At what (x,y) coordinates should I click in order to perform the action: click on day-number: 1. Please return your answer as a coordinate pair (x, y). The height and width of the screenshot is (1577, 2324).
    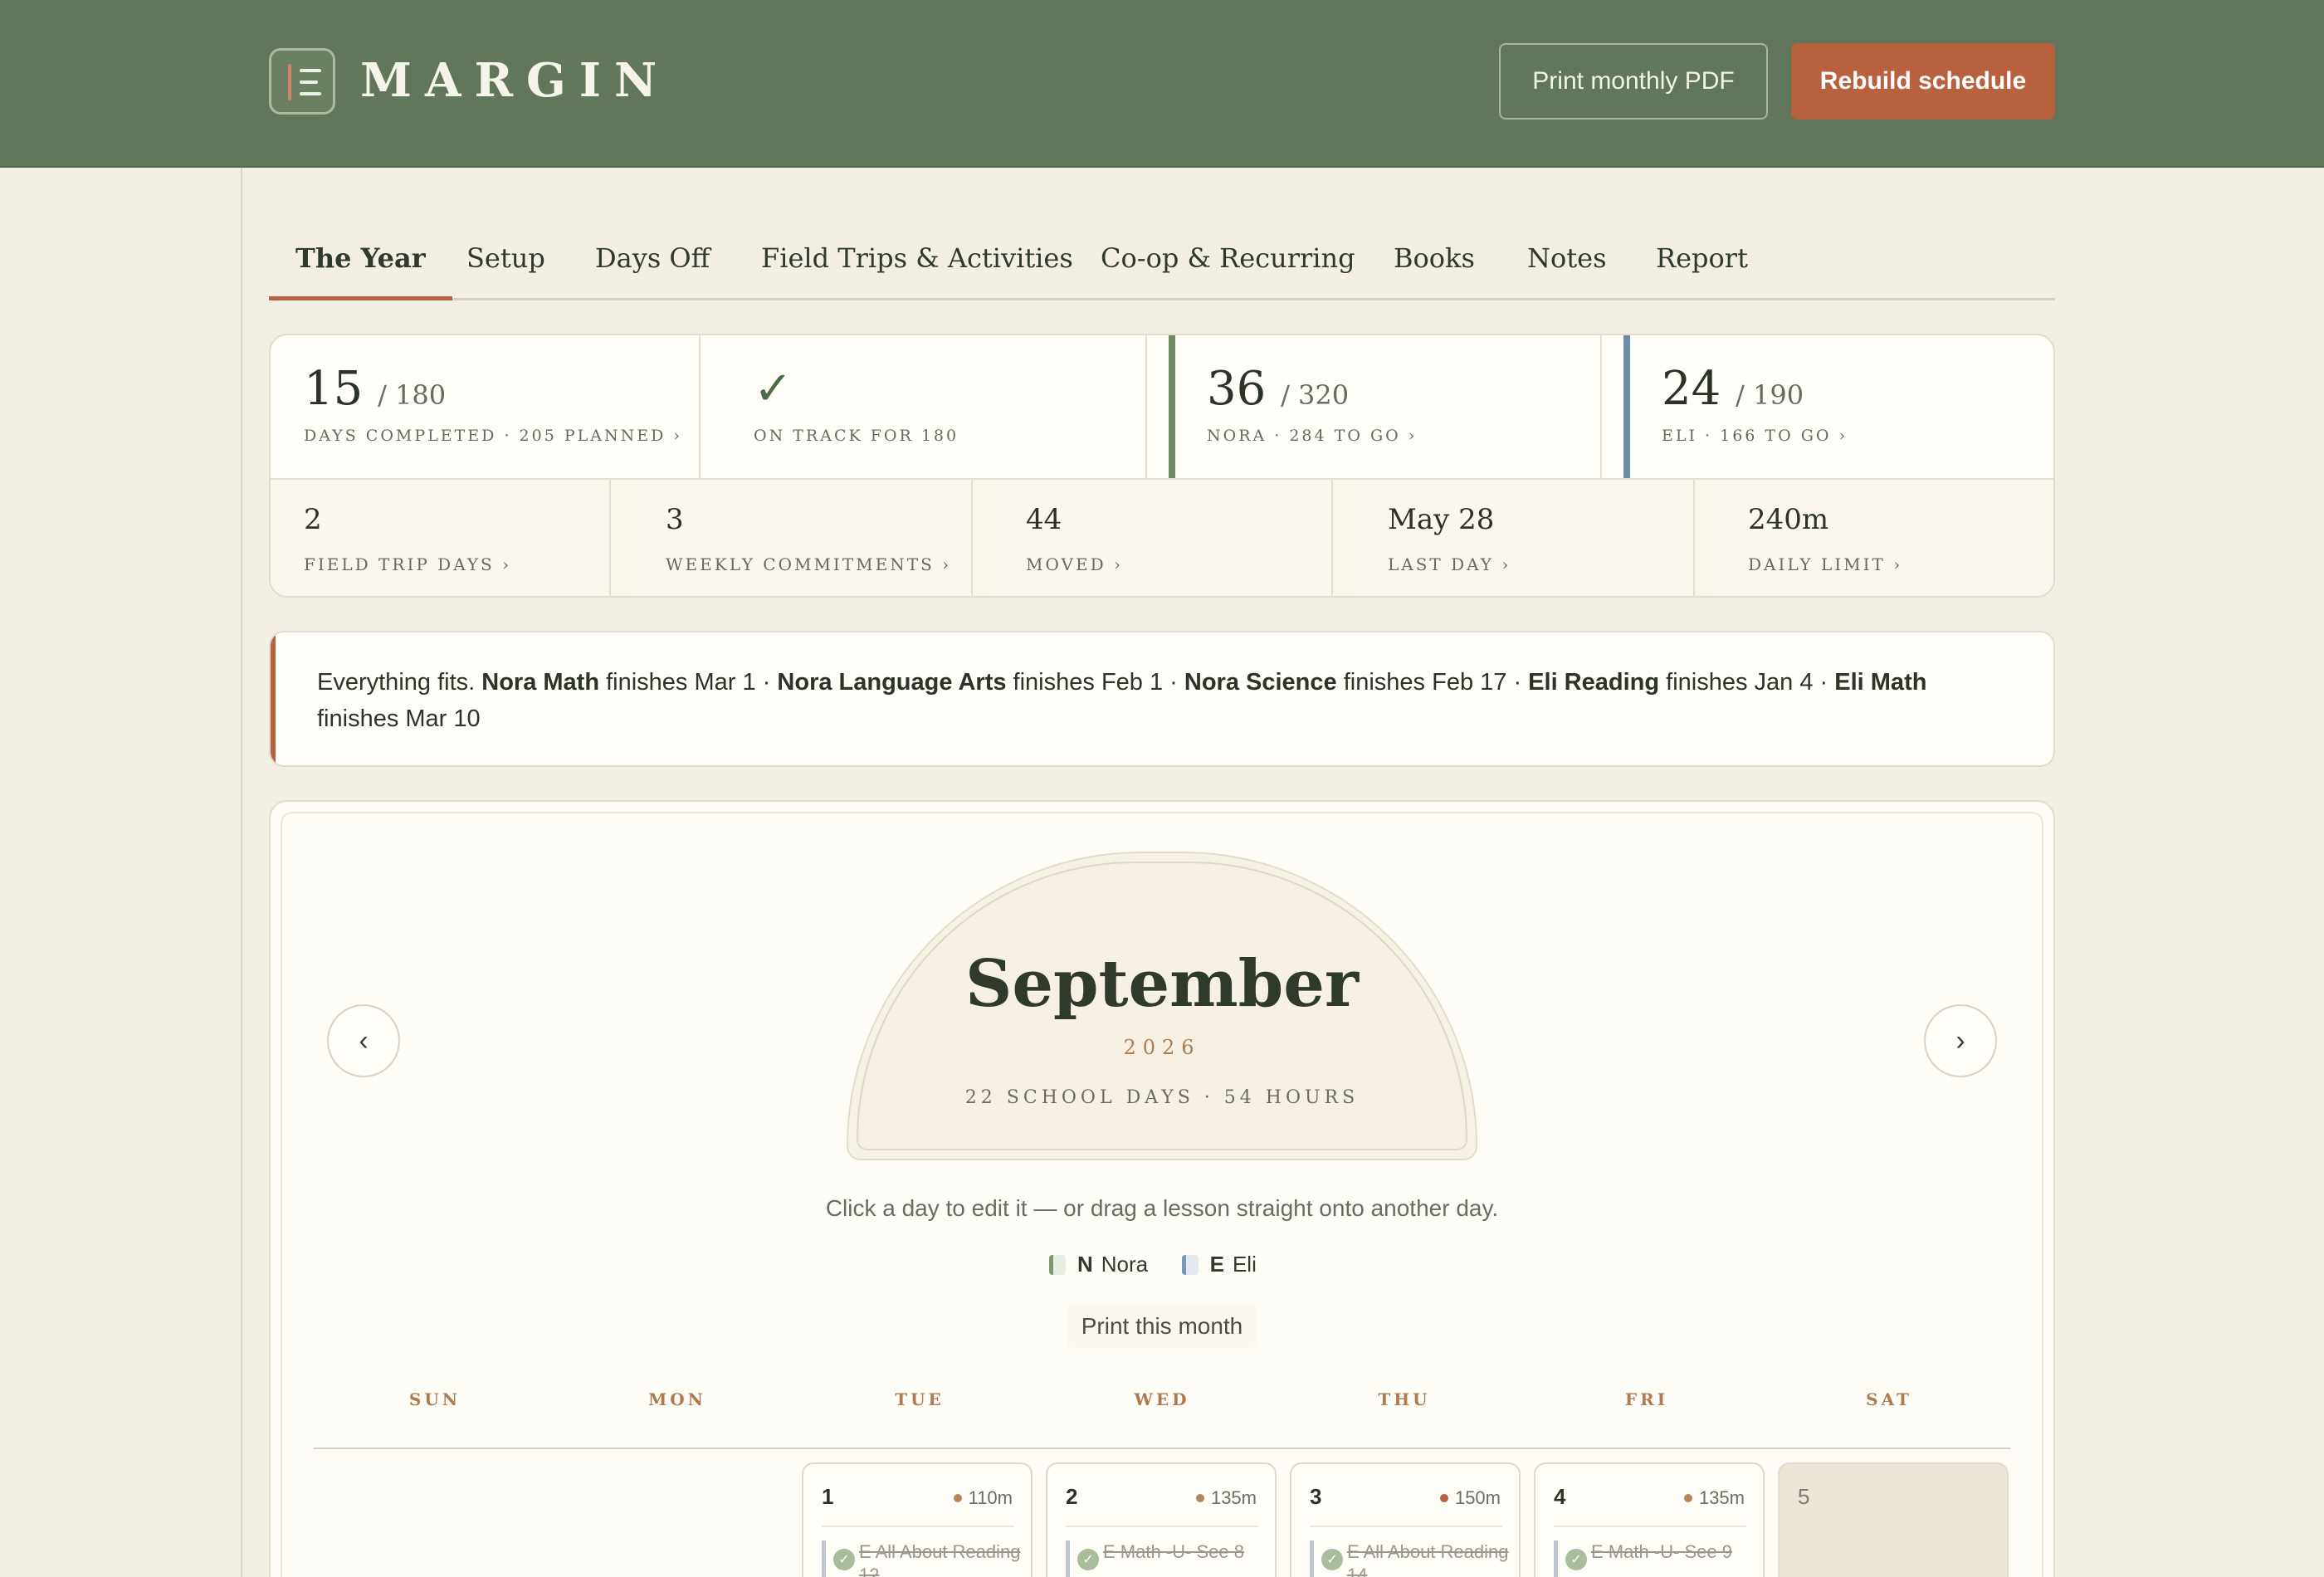
    Looking at the image, I should click on (828, 1497).